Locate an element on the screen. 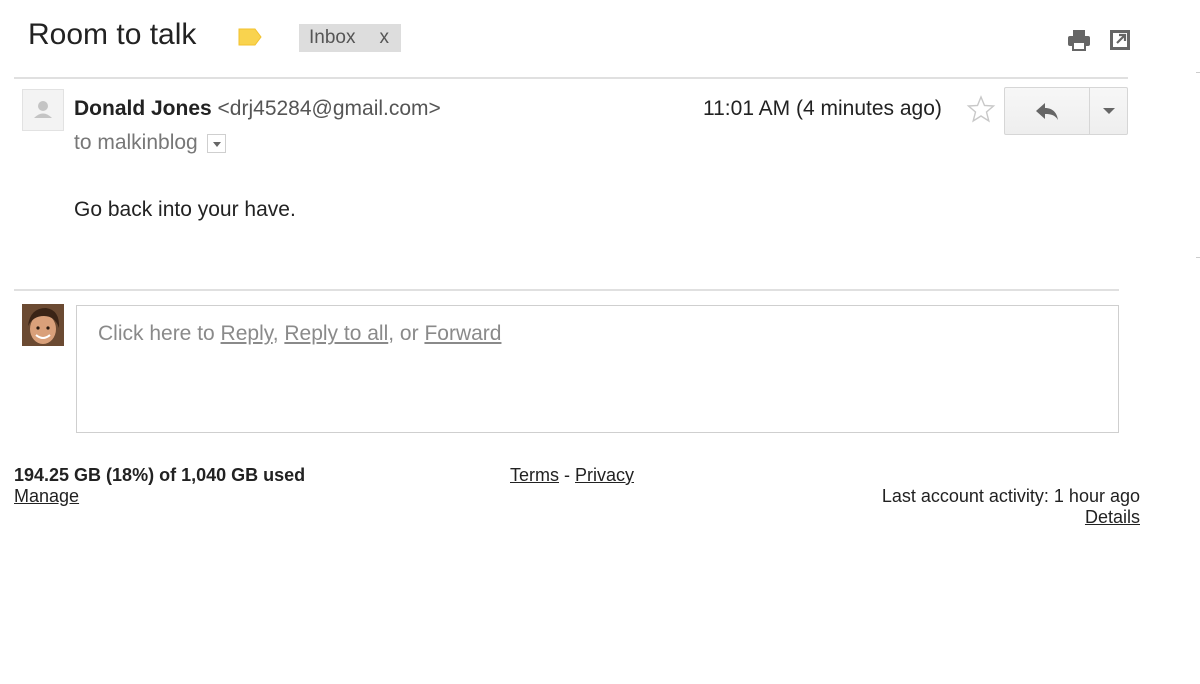 Image resolution: width=1200 pixels, height=684 pixels. reply-prompt-sep: , or is located at coordinates (406, 333).